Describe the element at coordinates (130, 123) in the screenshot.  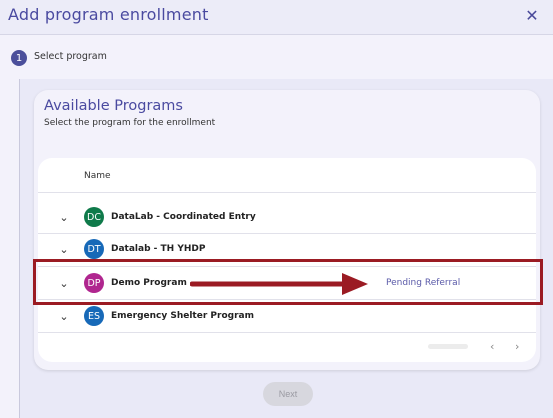
I see `card-subtitle: Select the program for the enrollment` at that location.